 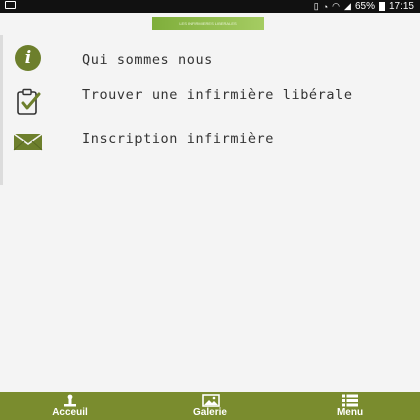 What do you see at coordinates (210, 412) in the screenshot?
I see `tab-gallery-label: Galerie` at bounding box center [210, 412].